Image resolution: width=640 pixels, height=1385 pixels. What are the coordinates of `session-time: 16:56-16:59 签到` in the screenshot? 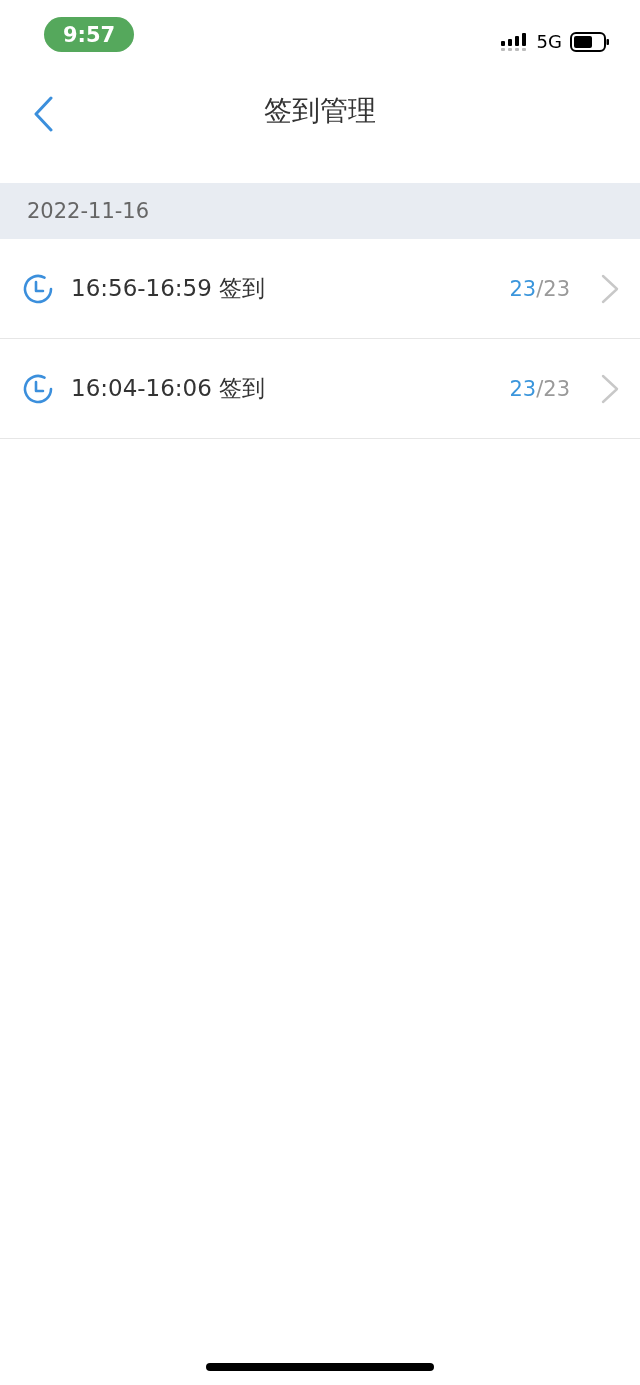 It's located at (169, 288).